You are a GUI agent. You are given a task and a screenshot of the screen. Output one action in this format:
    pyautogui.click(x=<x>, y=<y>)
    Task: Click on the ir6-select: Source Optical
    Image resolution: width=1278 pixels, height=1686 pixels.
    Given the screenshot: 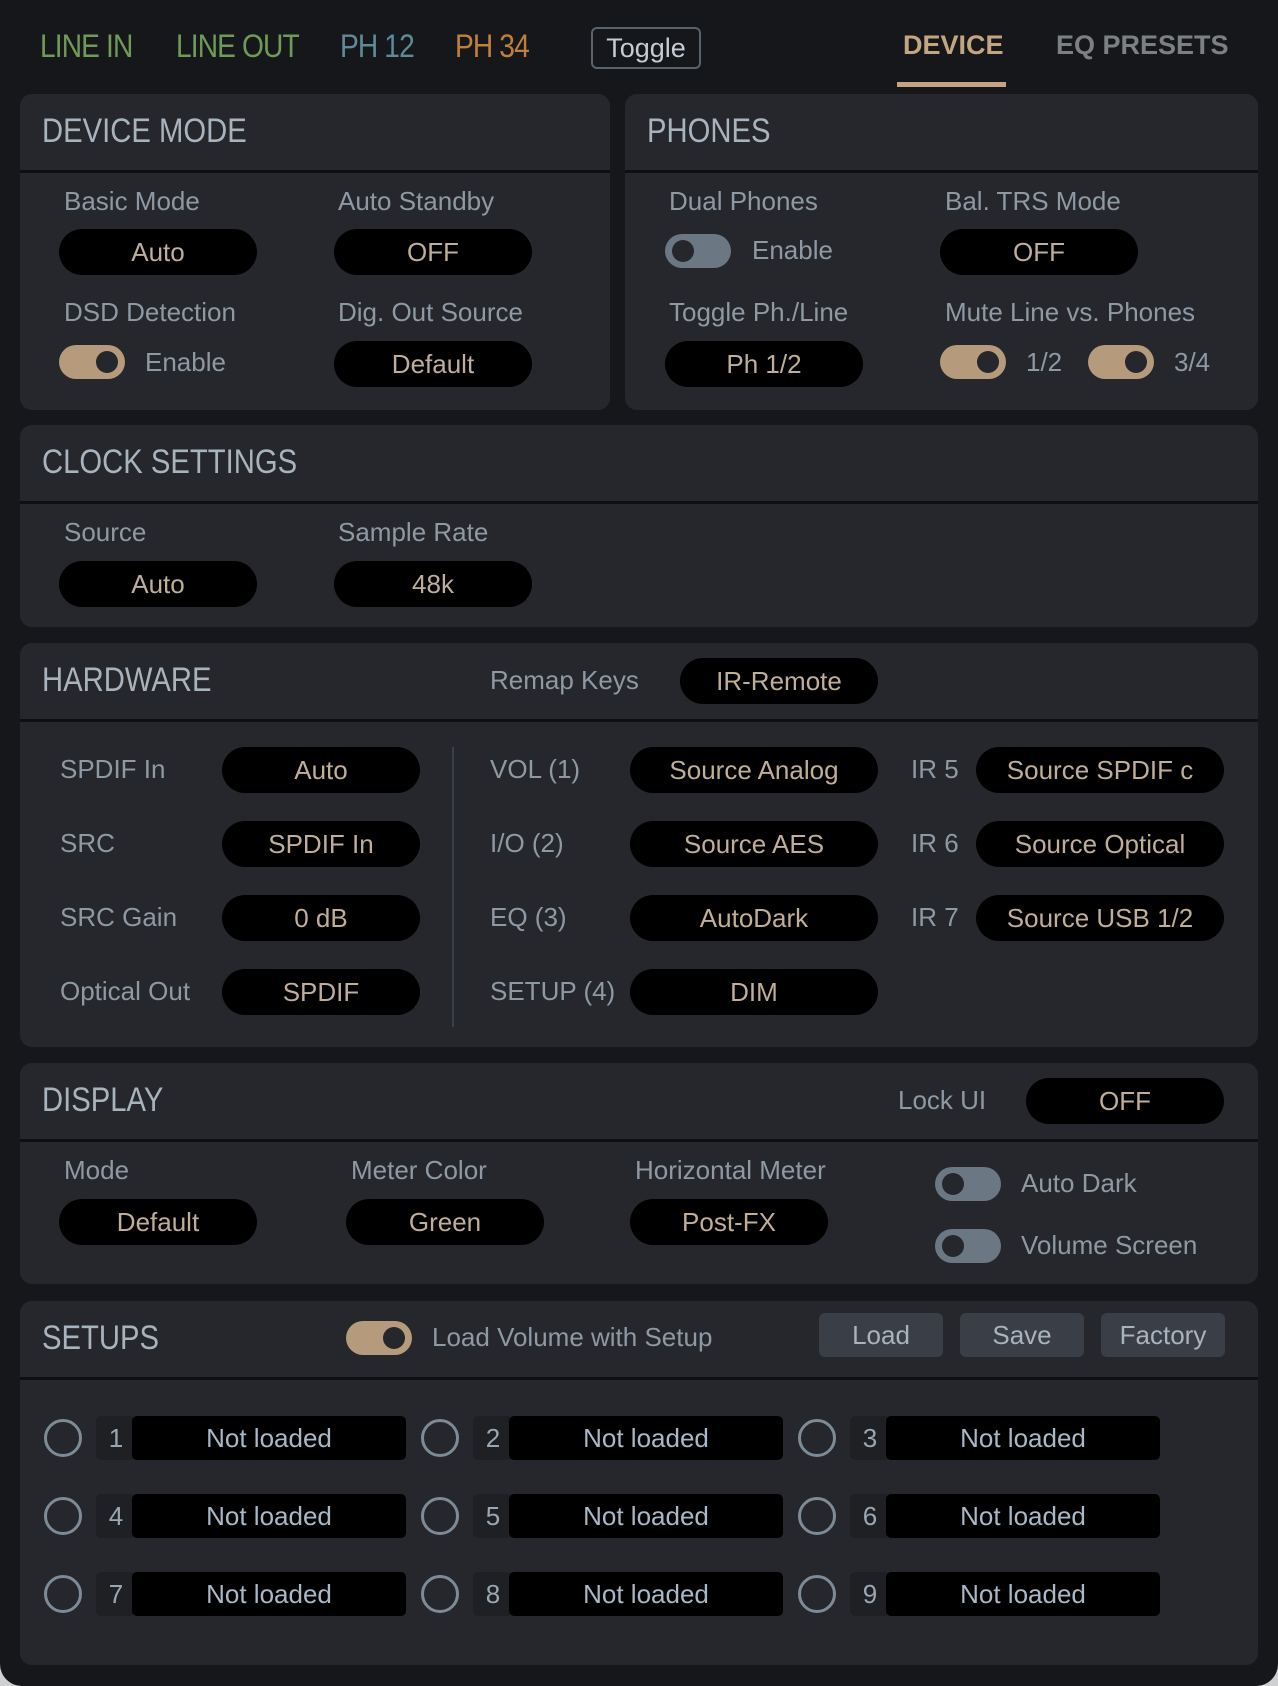 What is the action you would take?
    pyautogui.click(x=1100, y=844)
    